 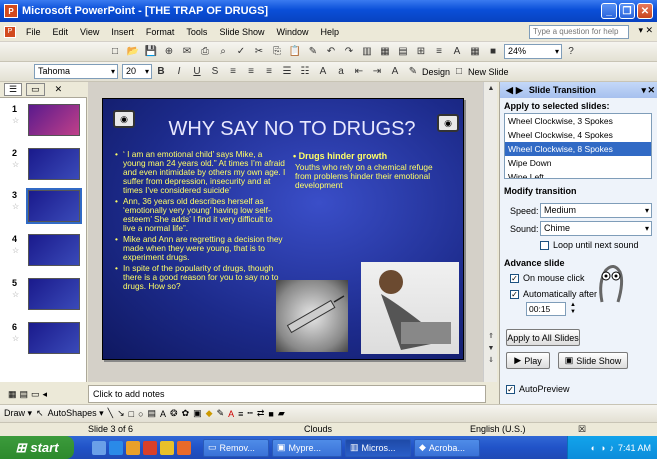 I want to click on office-assistant-icon, so click(x=611, y=284).